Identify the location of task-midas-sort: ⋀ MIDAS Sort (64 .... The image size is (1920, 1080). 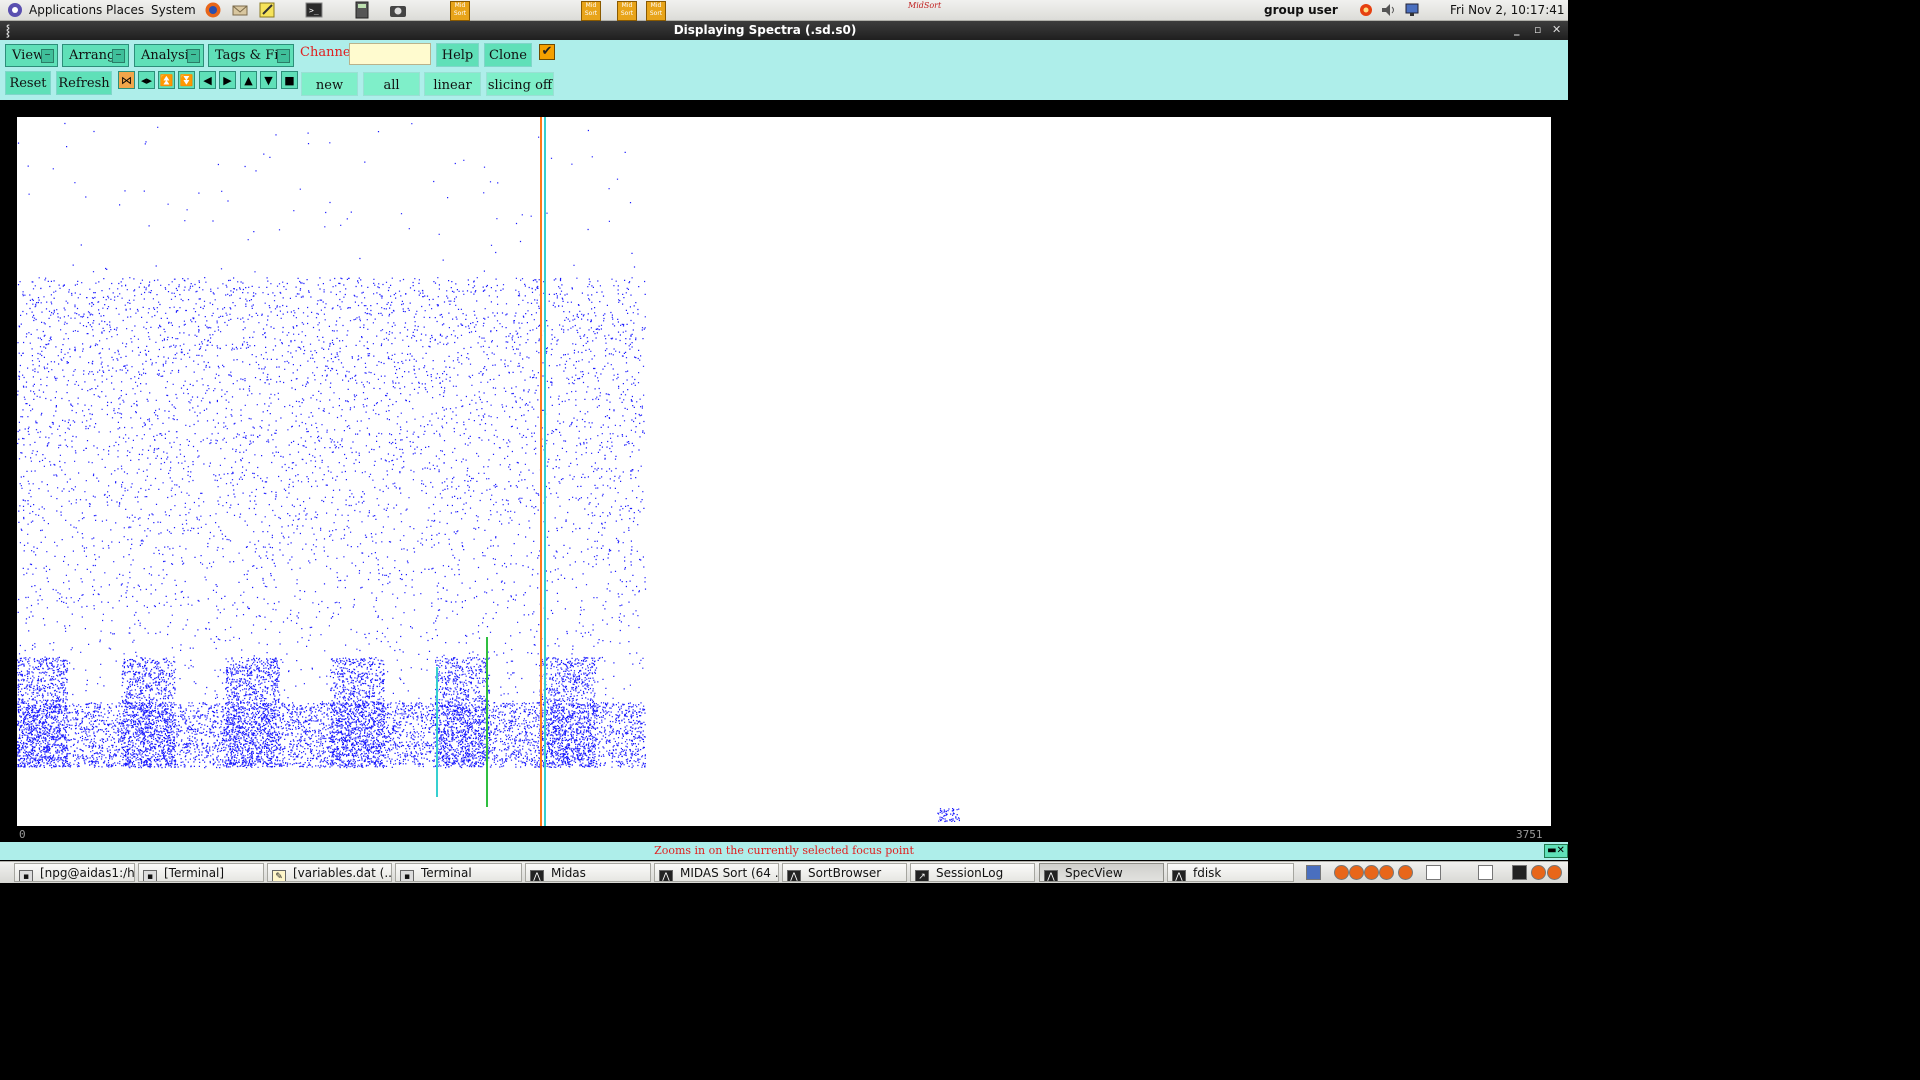
(716, 872).